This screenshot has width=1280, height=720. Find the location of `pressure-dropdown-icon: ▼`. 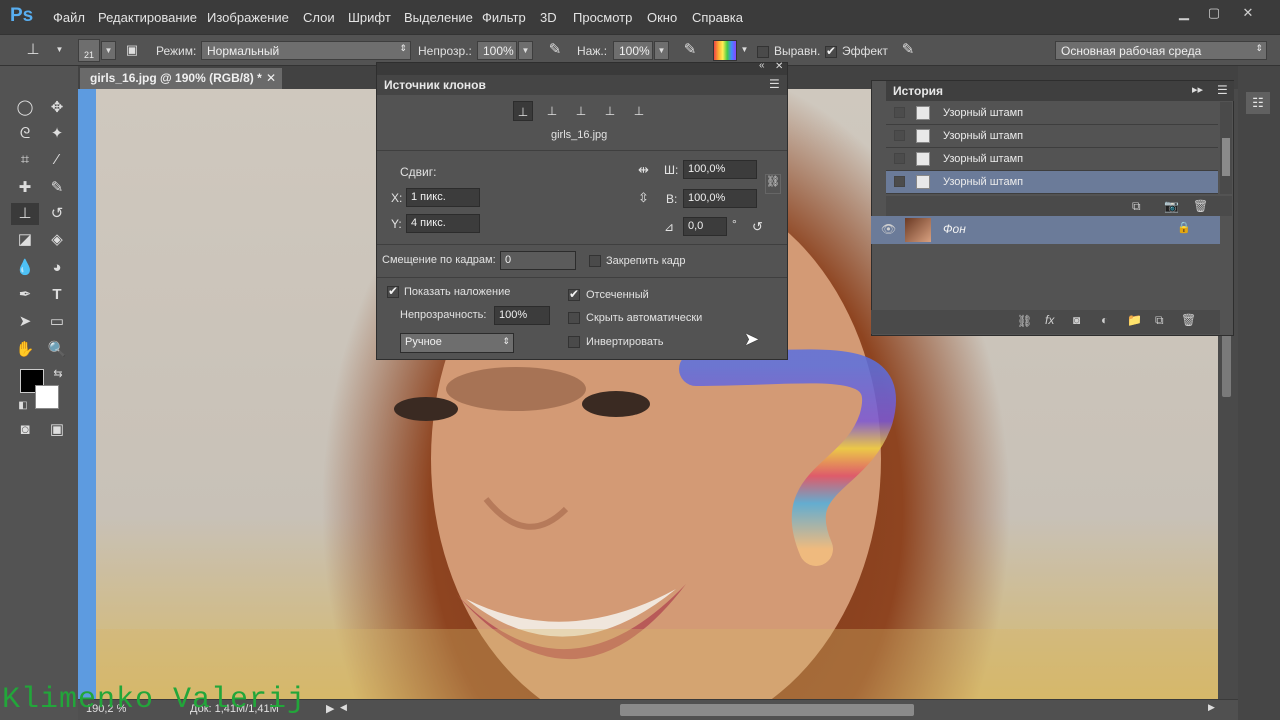

pressure-dropdown-icon: ▼ is located at coordinates (661, 50).